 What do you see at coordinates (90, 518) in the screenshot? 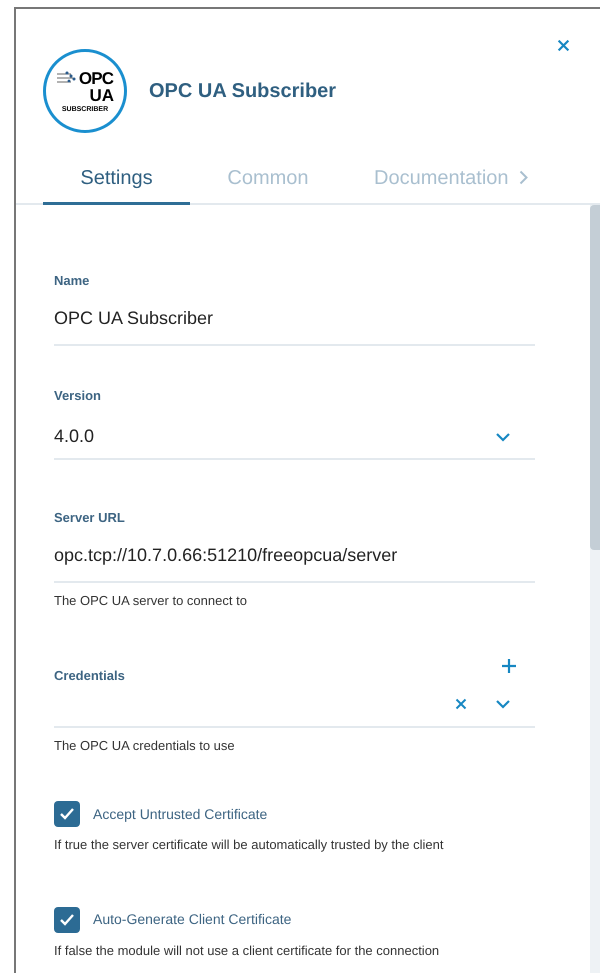
I see `field-label: Server URL` at bounding box center [90, 518].